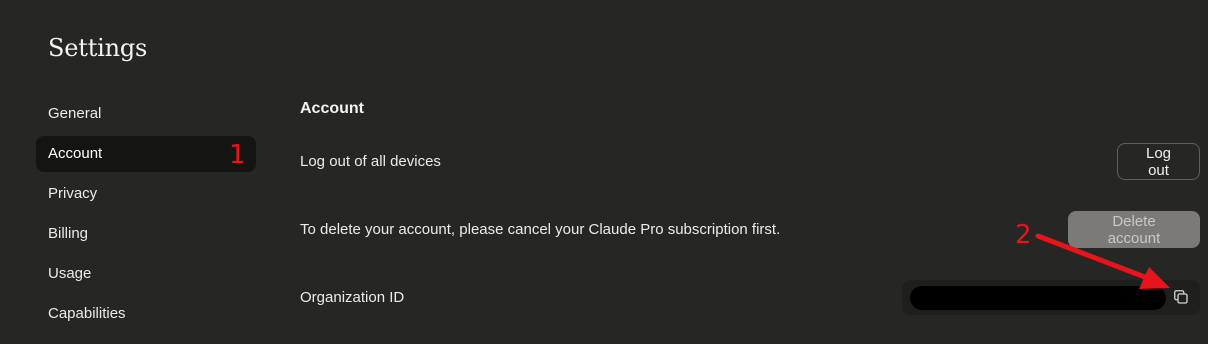 The width and height of the screenshot is (1208, 344). I want to click on annotation-marker-1: 1, so click(237, 155).